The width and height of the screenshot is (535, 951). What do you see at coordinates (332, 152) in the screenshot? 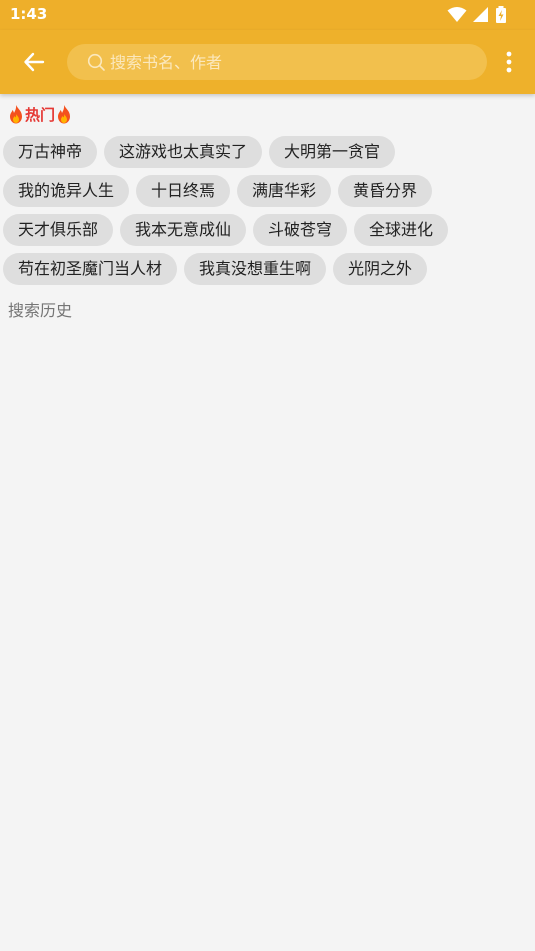
I see `hot-tag: 大明第一贪官` at bounding box center [332, 152].